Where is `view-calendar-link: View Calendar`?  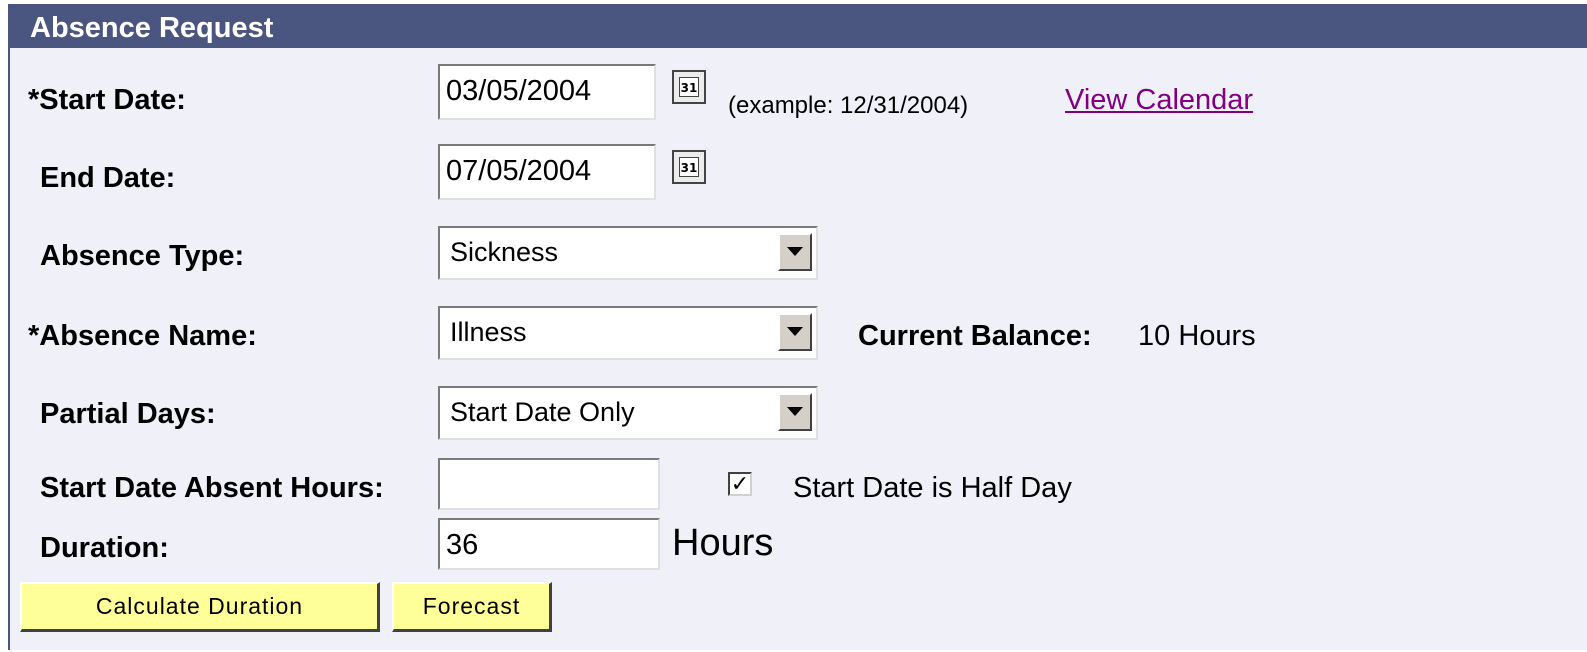
view-calendar-link: View Calendar is located at coordinates (1159, 100).